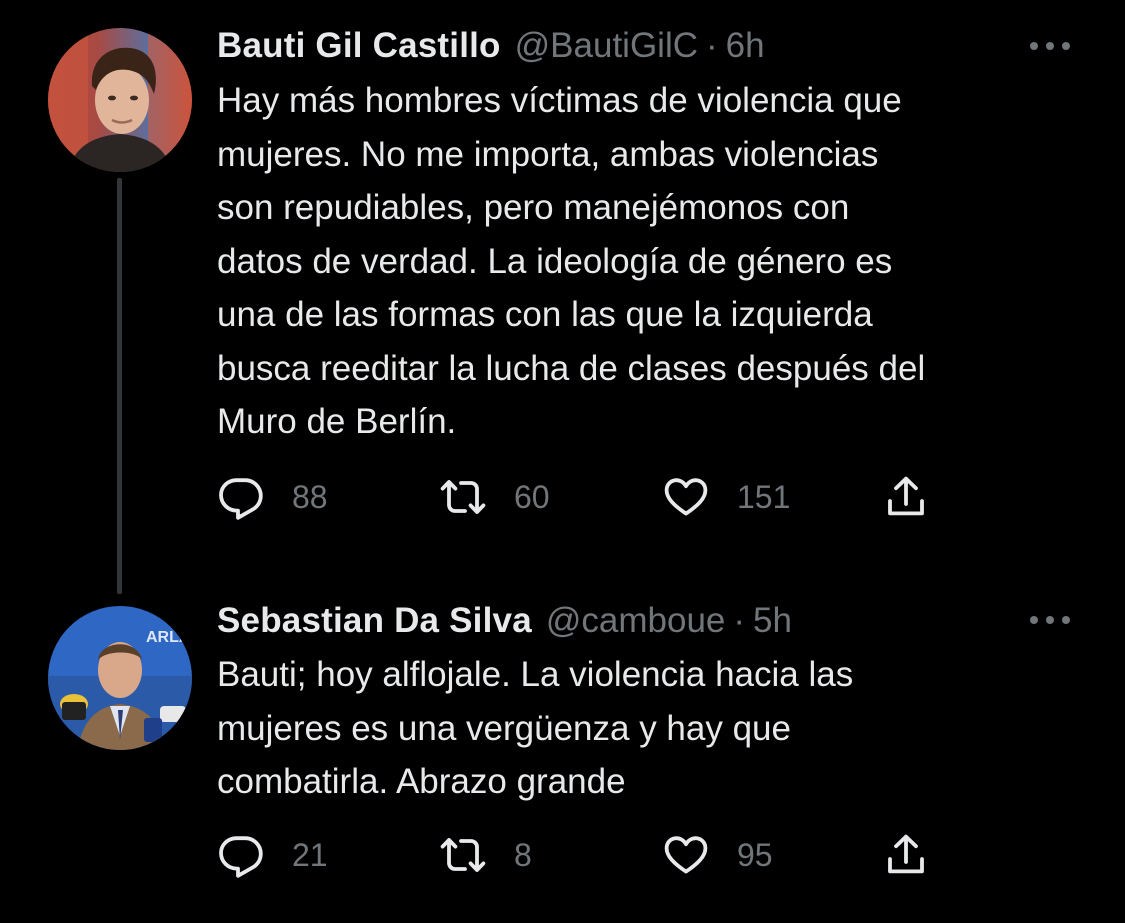 The height and width of the screenshot is (923, 1125). I want to click on timestamp: 5h, so click(772, 621).